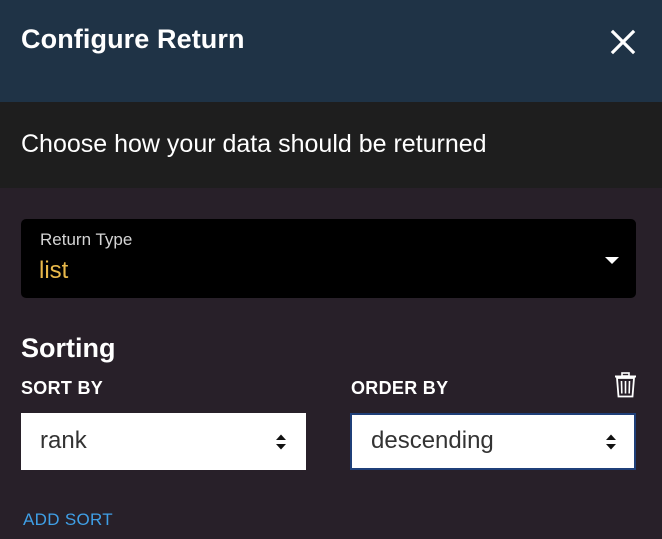  I want to click on return-type-label: Return Type, so click(86, 239).